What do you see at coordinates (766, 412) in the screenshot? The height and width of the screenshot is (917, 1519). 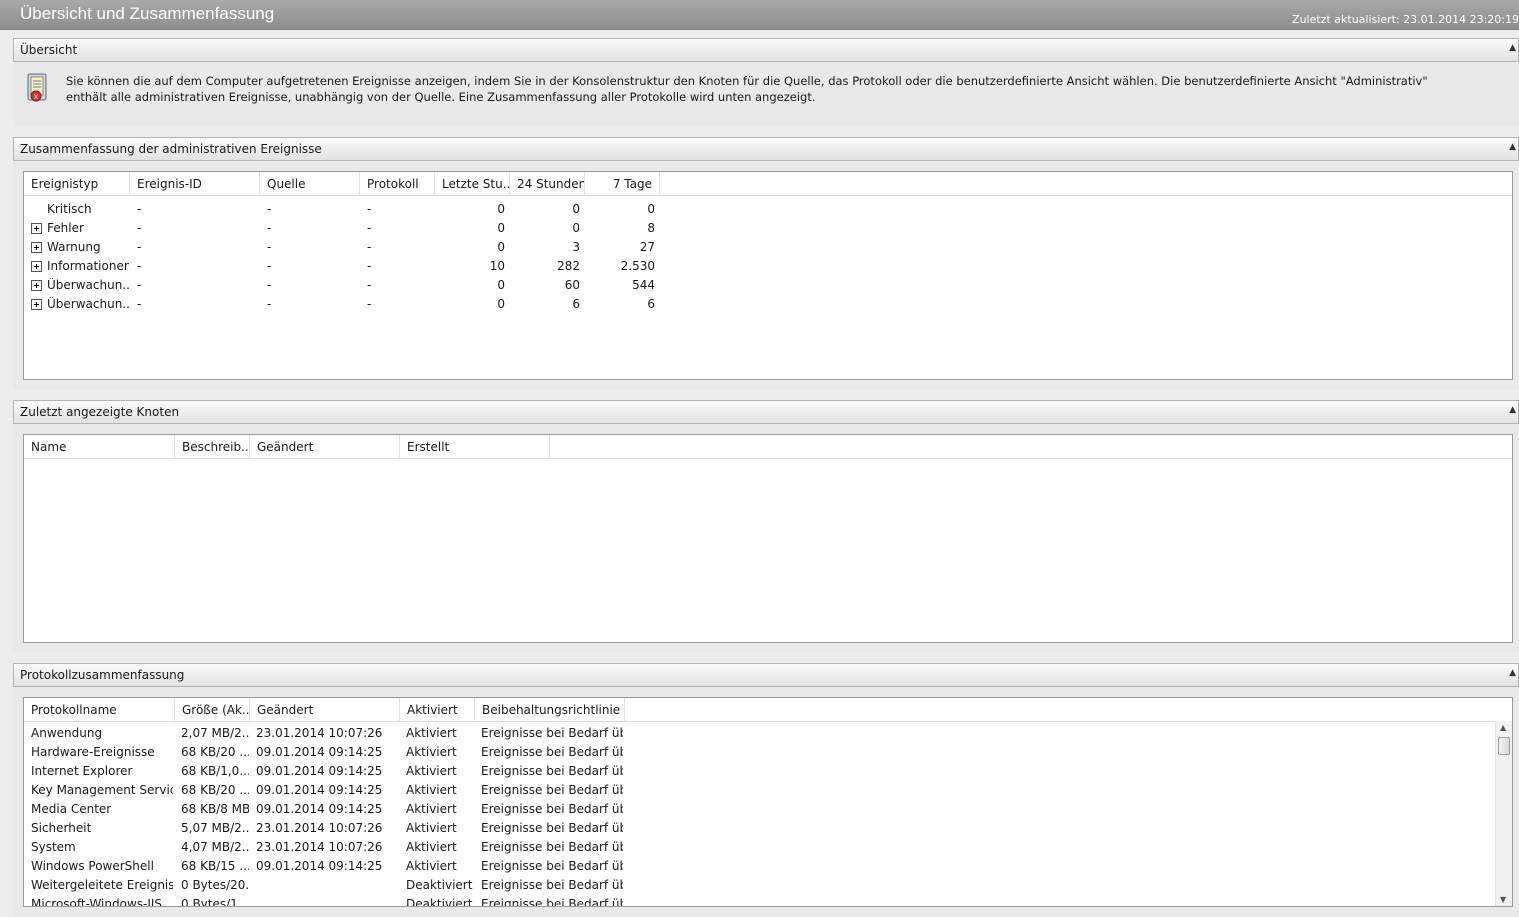 I see `recent-nodes-section-header: Zuletzt angezeigte Knoten ▲` at bounding box center [766, 412].